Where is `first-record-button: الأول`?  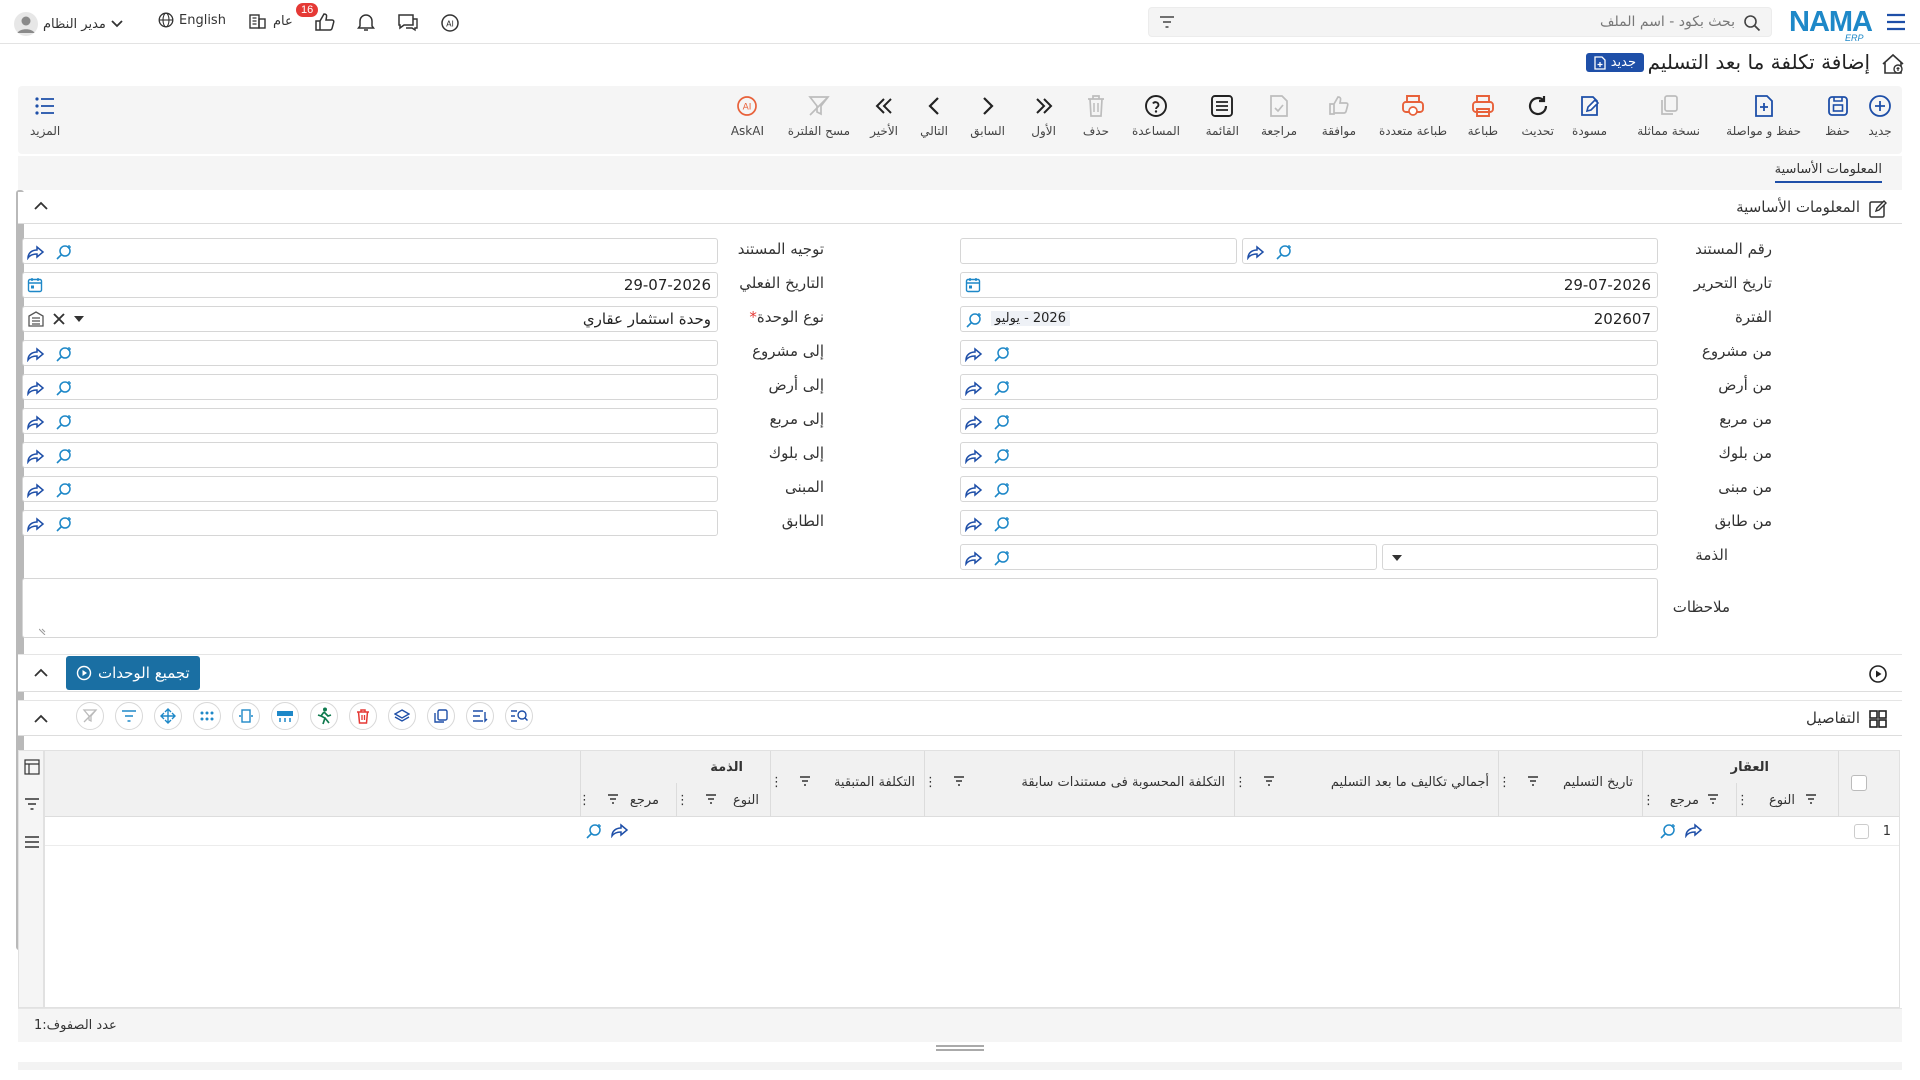 first-record-button: الأول is located at coordinates (1043, 116).